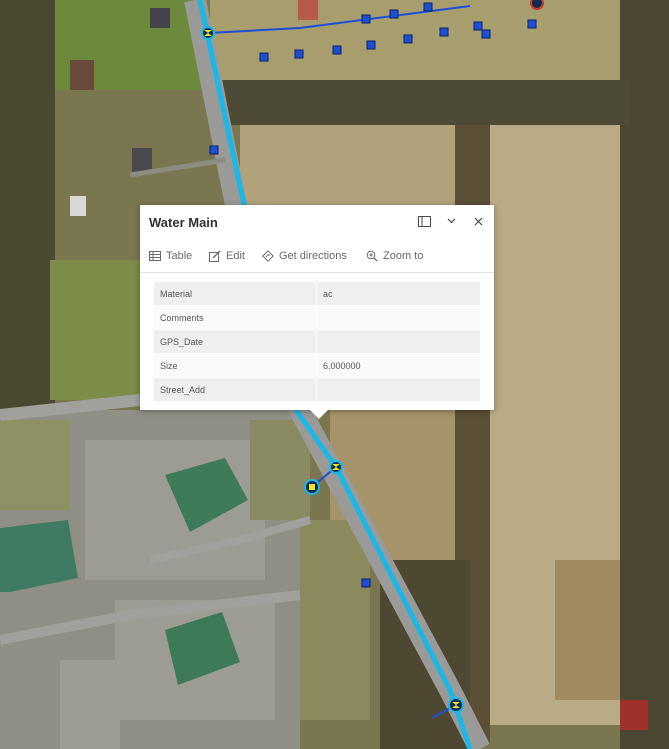 Image resolution: width=669 pixels, height=749 pixels. I want to click on dock-button, so click(424, 221).